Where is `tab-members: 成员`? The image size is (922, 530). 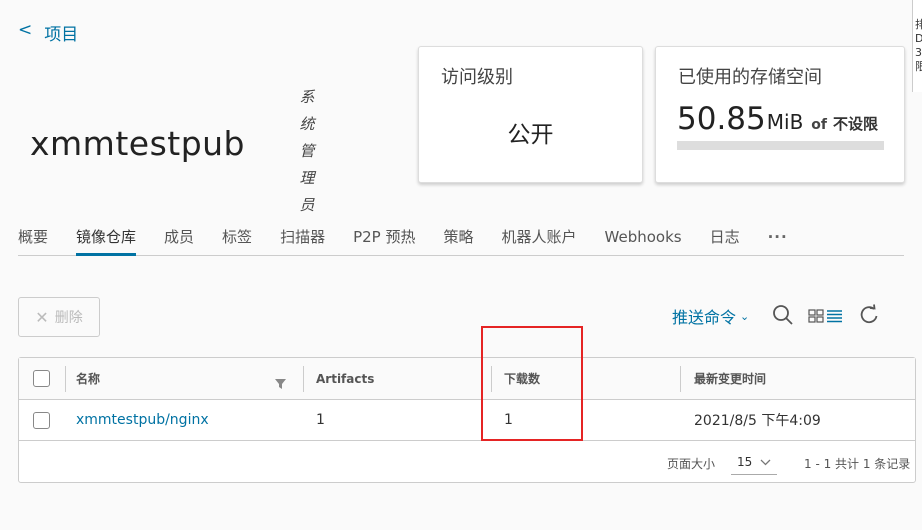
tab-members: 成员 is located at coordinates (179, 241).